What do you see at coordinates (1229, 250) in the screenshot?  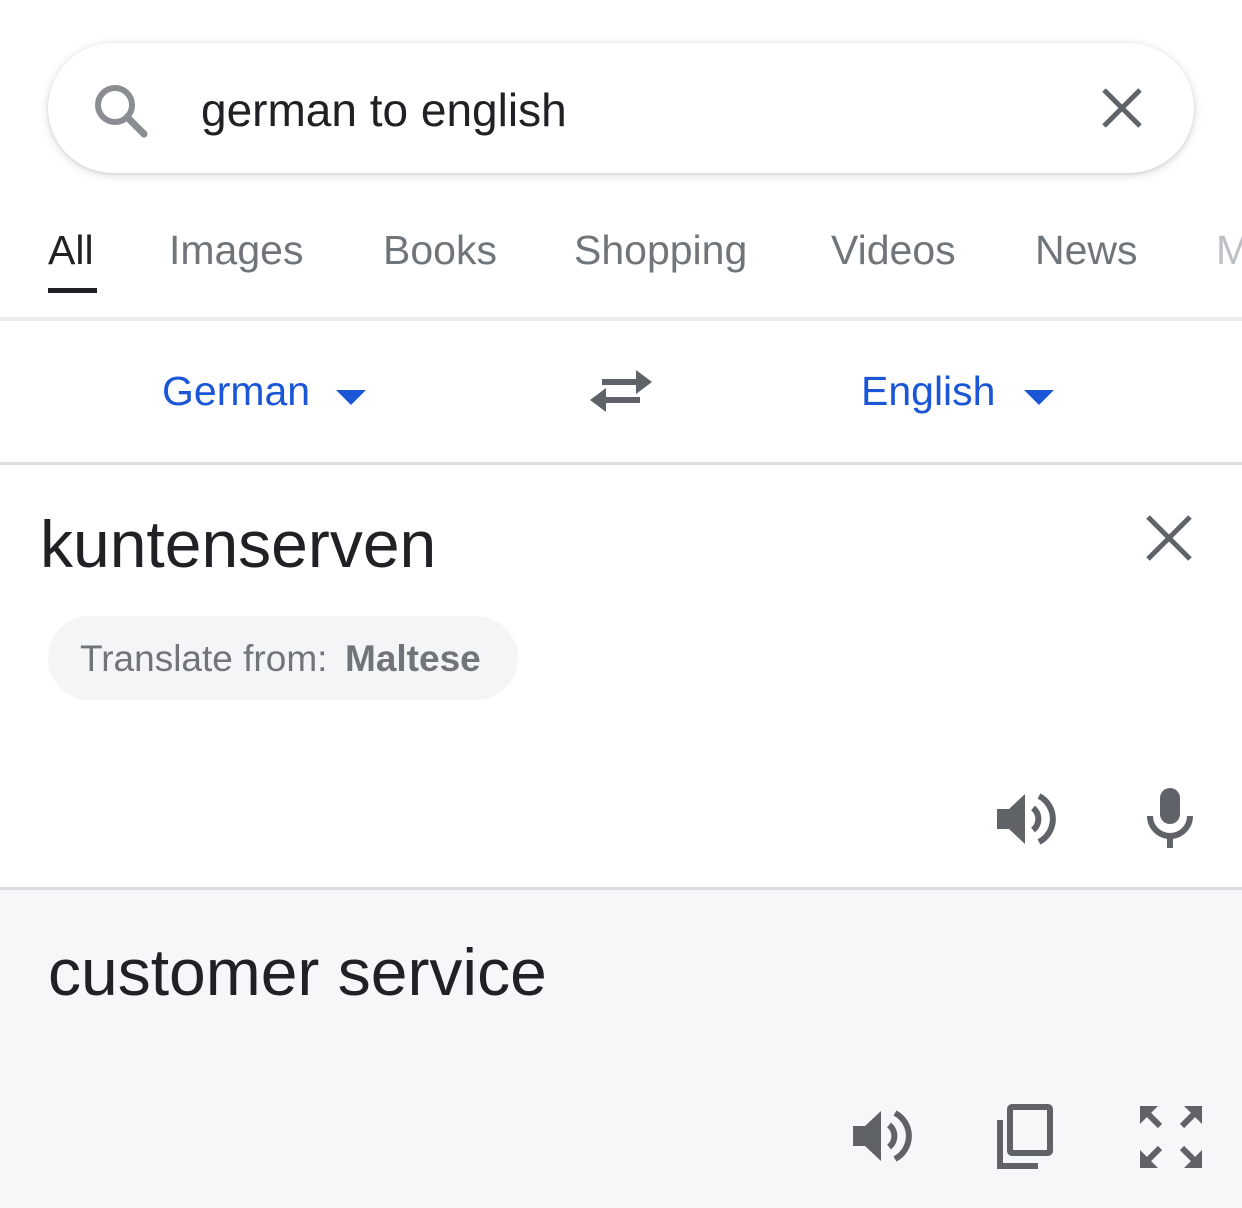 I see `tab-more-partial: M` at bounding box center [1229, 250].